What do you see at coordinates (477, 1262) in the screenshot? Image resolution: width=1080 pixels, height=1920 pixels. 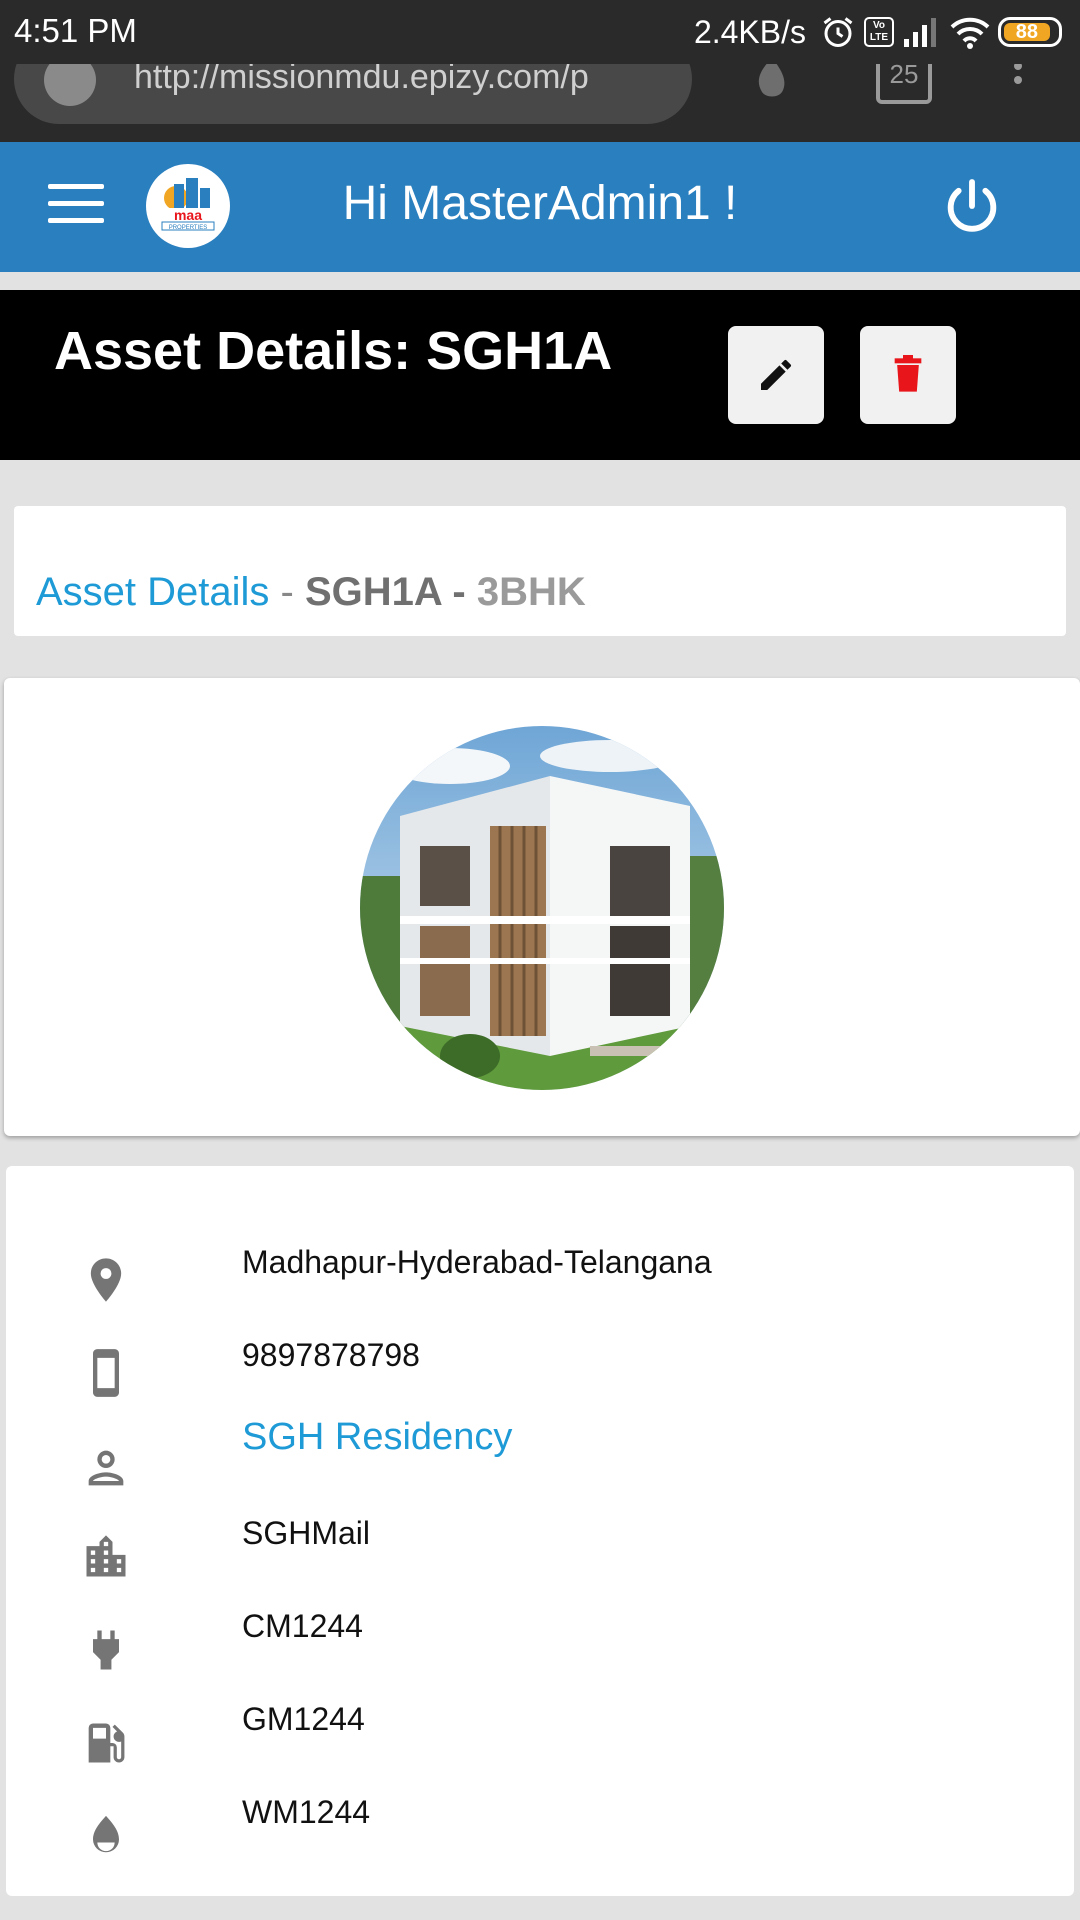 I see `location-text: Madhapur-Hyderabad-Telangana` at bounding box center [477, 1262].